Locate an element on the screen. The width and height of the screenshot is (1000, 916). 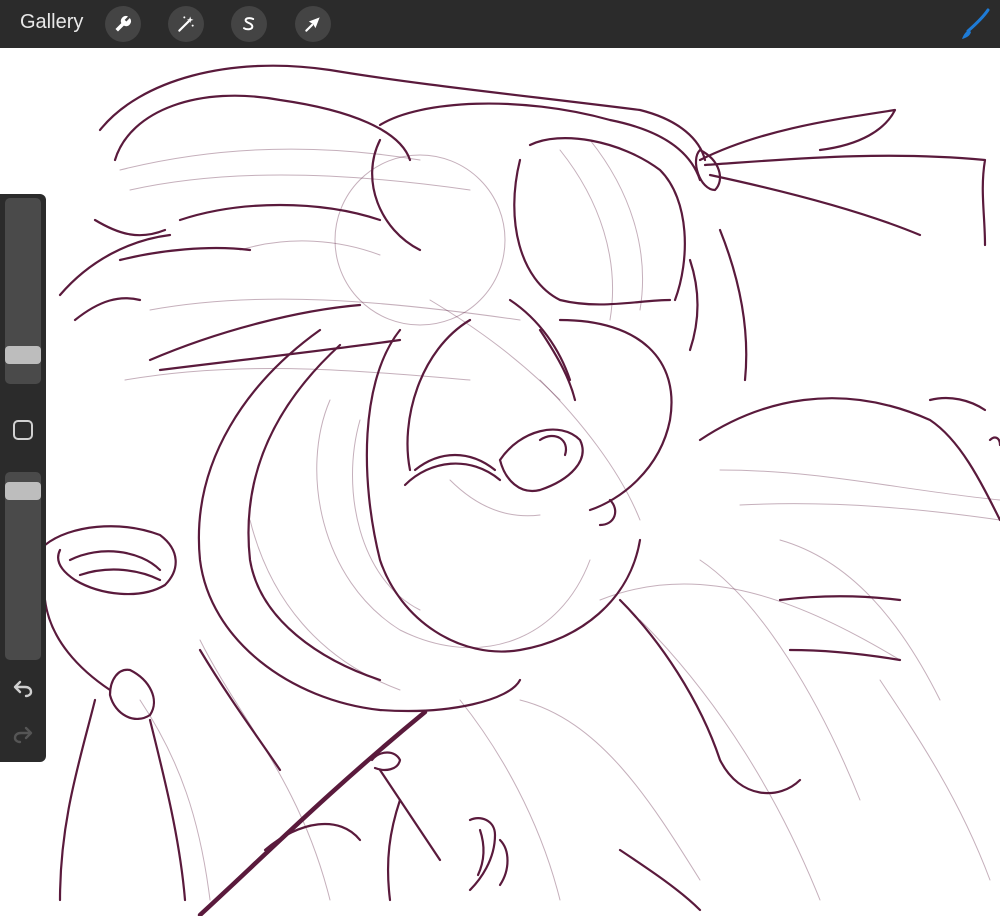
gallery-button: Gallery is located at coordinates (51, 22).